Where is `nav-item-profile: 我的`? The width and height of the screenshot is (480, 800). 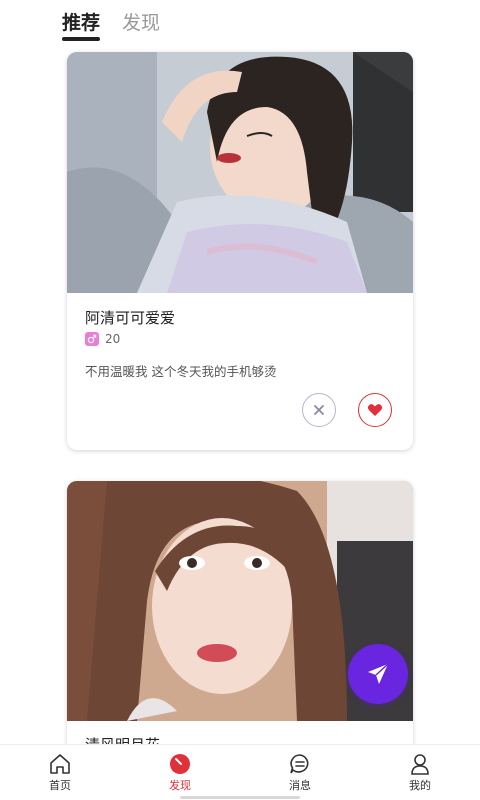
nav-item-profile: 我的 is located at coordinates (420, 772).